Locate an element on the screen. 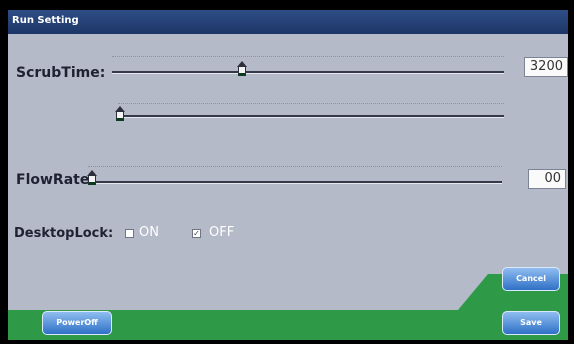 This screenshot has width=574, height=344. title-bar: Run Setting is located at coordinates (288, 22).